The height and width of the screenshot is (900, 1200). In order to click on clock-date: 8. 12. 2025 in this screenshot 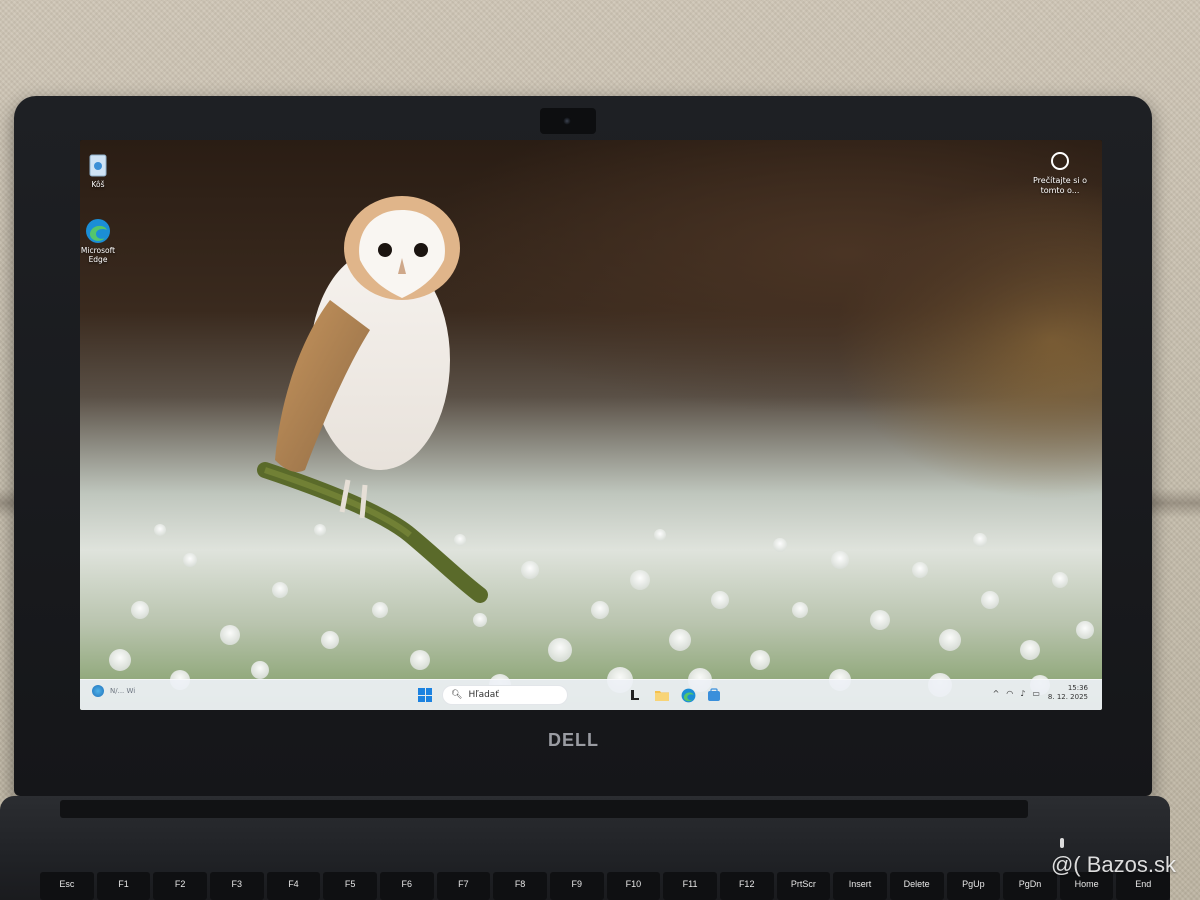, I will do `click(1067, 697)`.